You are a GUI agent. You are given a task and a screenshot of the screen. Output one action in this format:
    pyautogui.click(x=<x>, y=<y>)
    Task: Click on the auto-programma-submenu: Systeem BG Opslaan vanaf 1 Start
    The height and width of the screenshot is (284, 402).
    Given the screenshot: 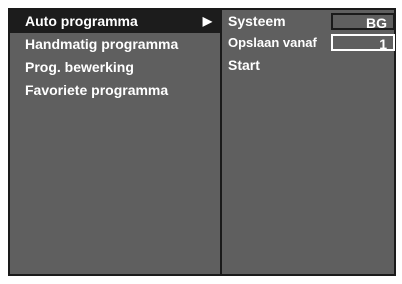 What is the action you would take?
    pyautogui.click(x=308, y=43)
    